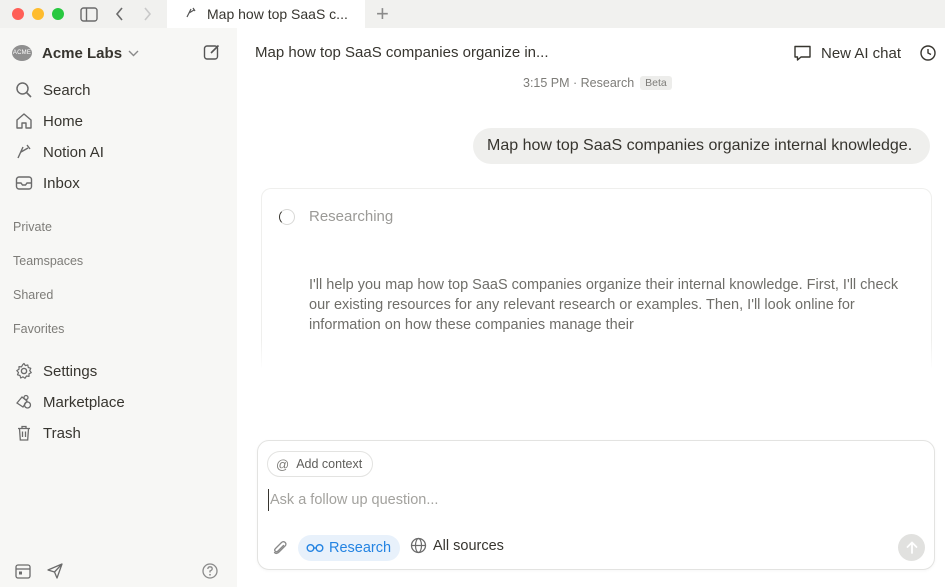 Image resolution: width=945 pixels, height=587 pixels. Describe the element at coordinates (119, 14) in the screenshot. I see `back-icon` at that location.